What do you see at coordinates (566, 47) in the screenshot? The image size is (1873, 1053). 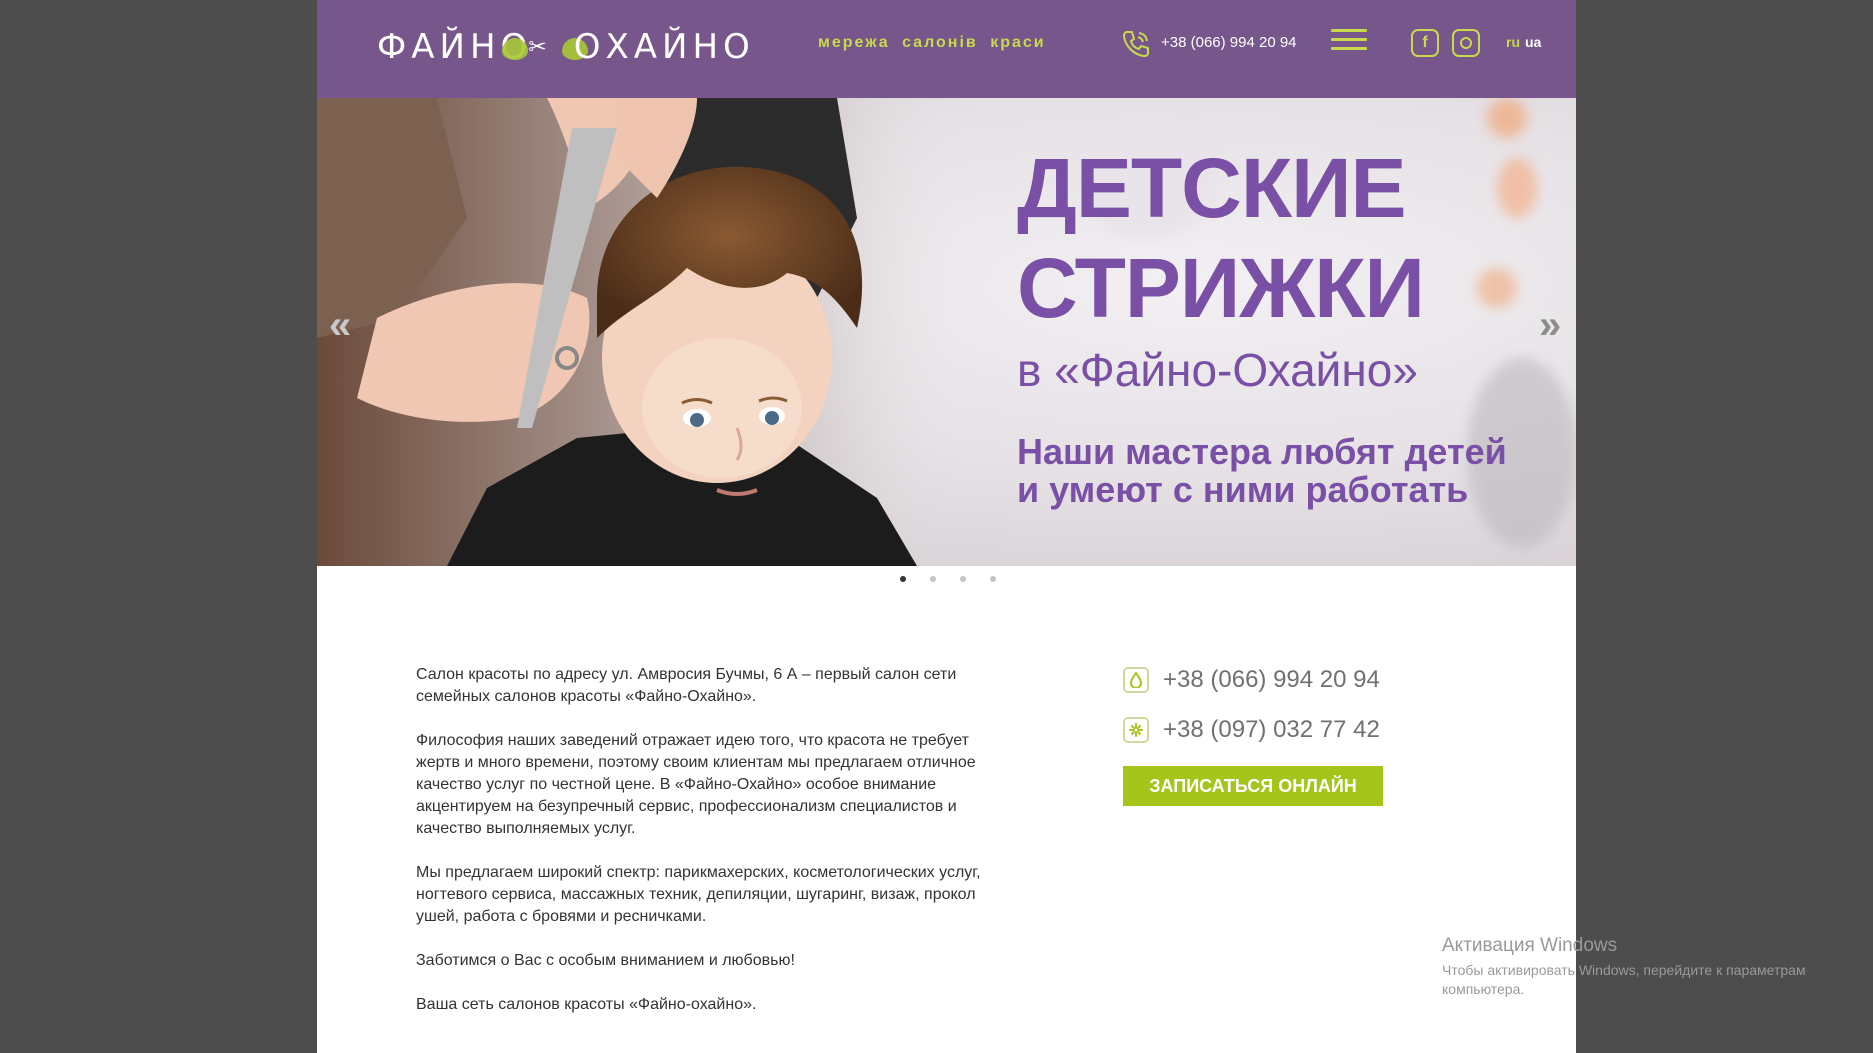 I see `site-logo: ФАЙНО ✂ ОХАЙНО` at bounding box center [566, 47].